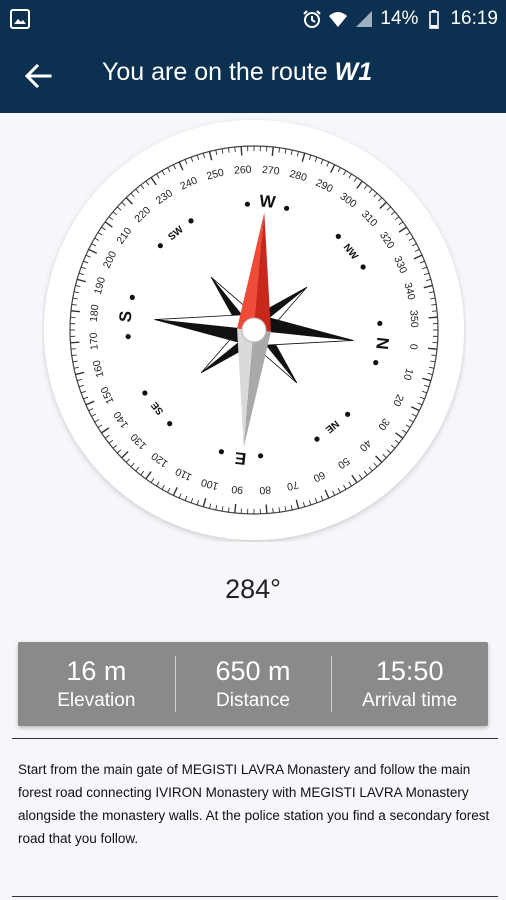  What do you see at coordinates (253, 19) in the screenshot?
I see `status-bar: 14% 16:19` at bounding box center [253, 19].